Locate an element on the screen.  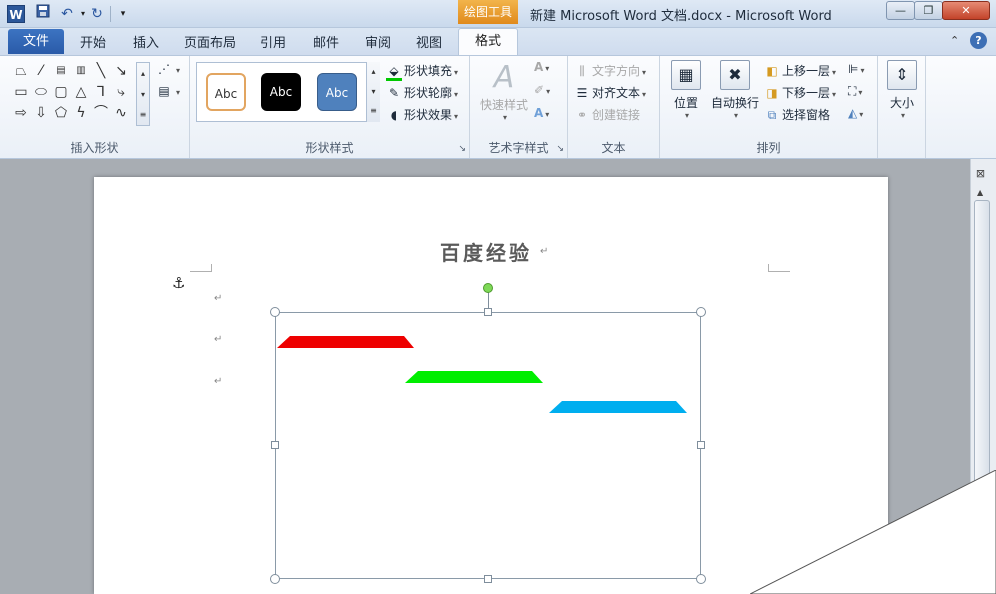
resize-handle-bottom-left is located at coordinates (275, 579).